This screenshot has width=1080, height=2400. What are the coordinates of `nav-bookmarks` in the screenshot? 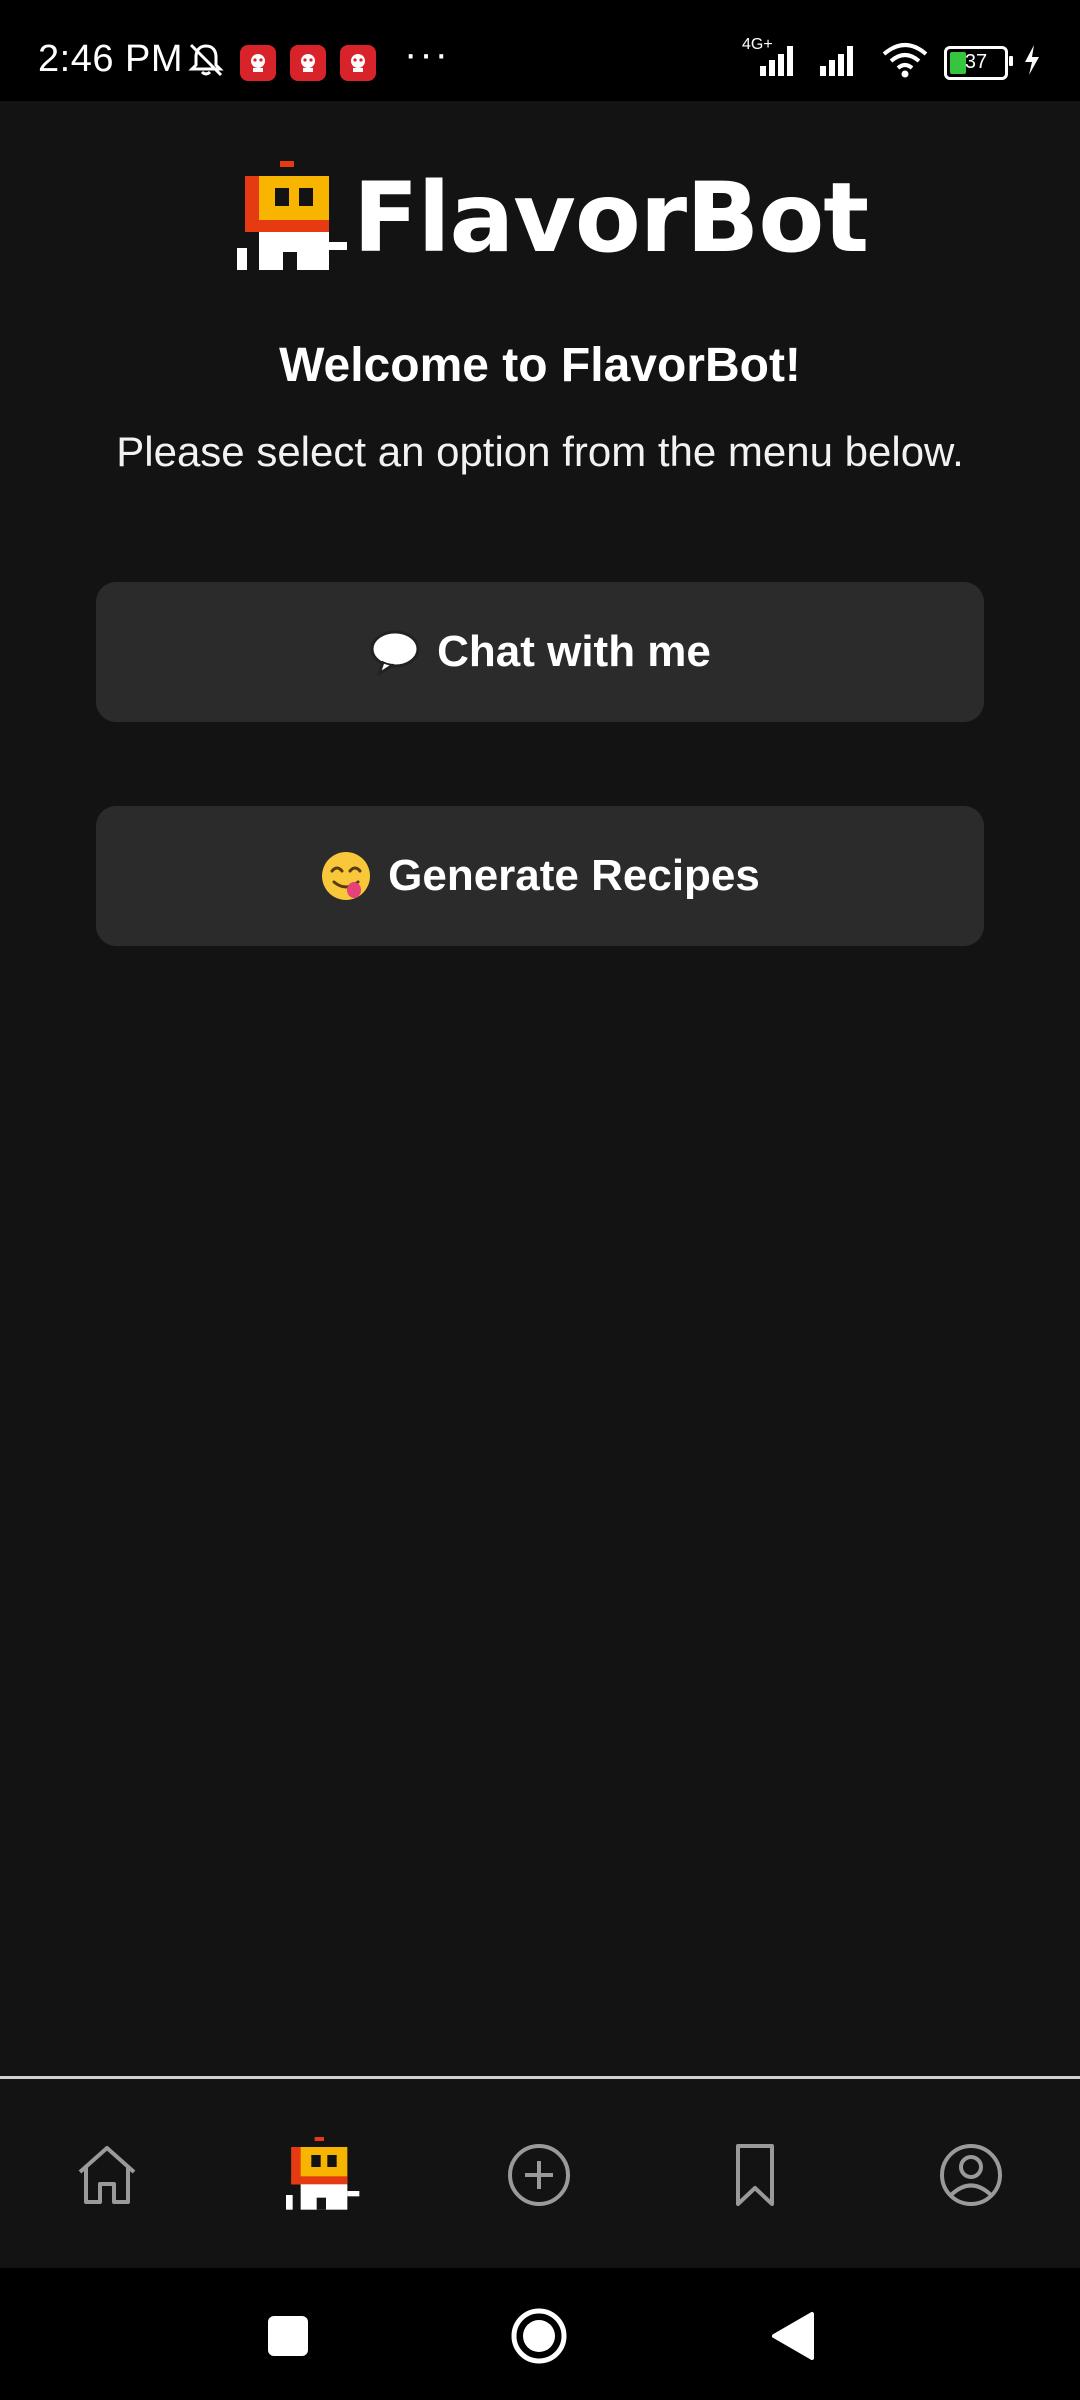 It's located at (755, 2175).